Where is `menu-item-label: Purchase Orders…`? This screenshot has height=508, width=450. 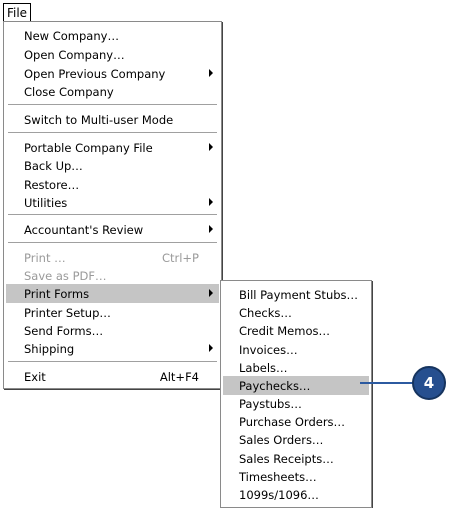 menu-item-label: Purchase Orders… is located at coordinates (292, 421).